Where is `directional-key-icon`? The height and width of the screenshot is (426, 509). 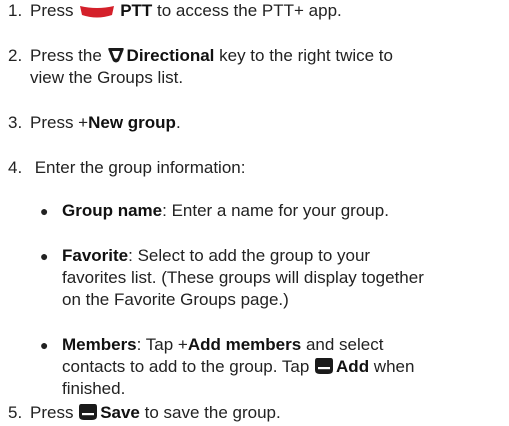
directional-key-icon is located at coordinates (115, 55).